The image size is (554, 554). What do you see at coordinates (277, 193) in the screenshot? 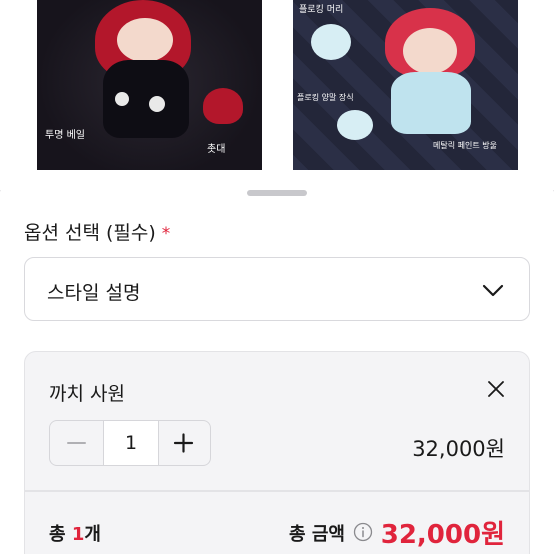
I see `sheet-drag-handle` at bounding box center [277, 193].